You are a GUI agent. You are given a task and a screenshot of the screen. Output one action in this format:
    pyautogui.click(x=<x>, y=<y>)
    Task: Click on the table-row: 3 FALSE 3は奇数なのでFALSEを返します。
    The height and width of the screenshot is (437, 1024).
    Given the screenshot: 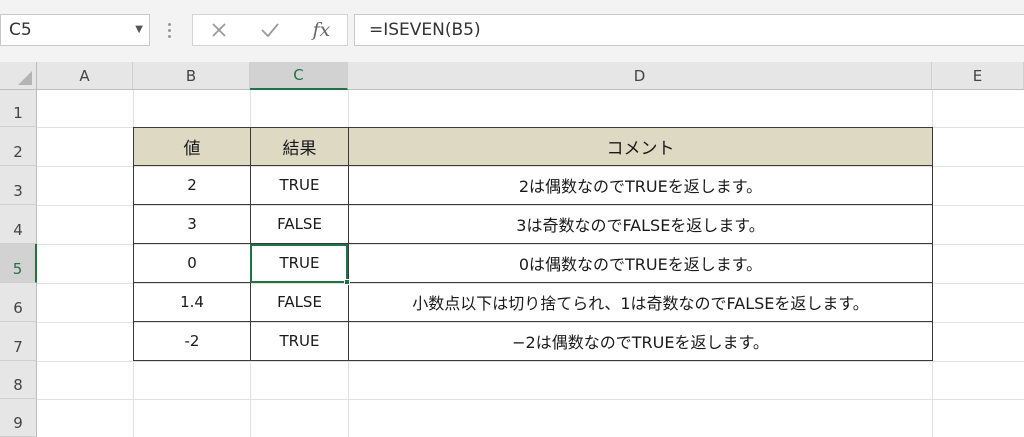 What is the action you would take?
    pyautogui.click(x=533, y=224)
    